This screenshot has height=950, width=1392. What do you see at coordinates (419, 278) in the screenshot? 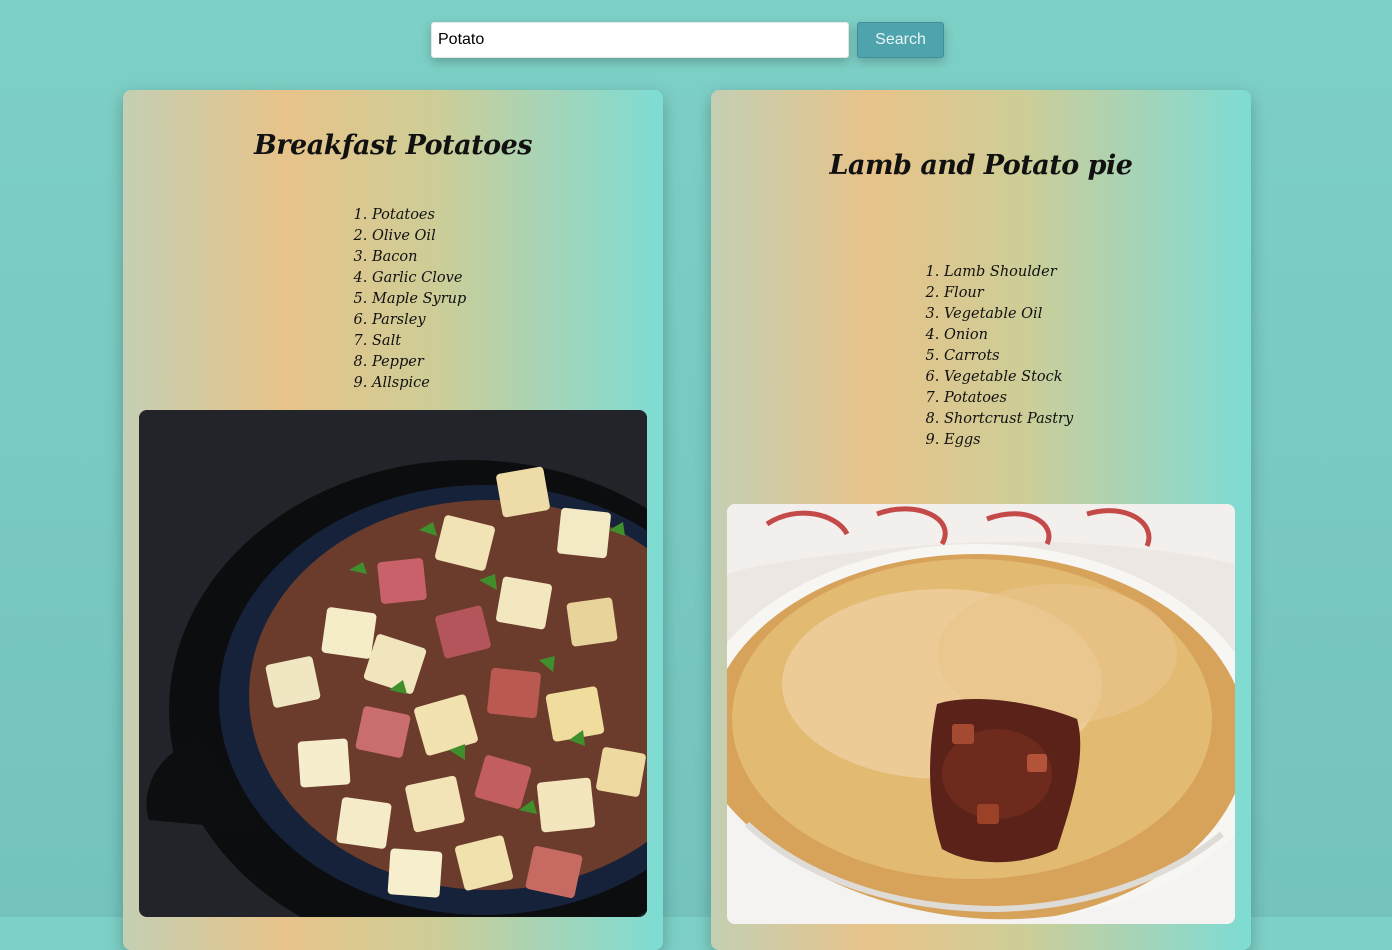
I see `ingredient-item: Garlic Clove` at bounding box center [419, 278].